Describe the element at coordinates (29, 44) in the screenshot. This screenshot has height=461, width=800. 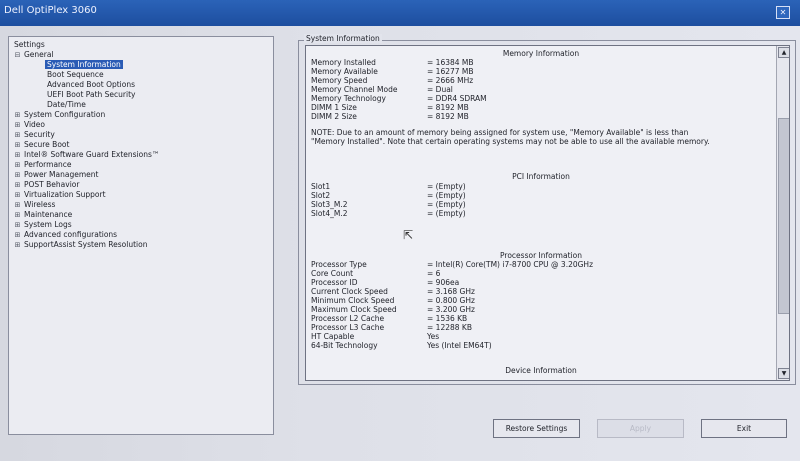
I see `tree-root-settings: Settings` at that location.